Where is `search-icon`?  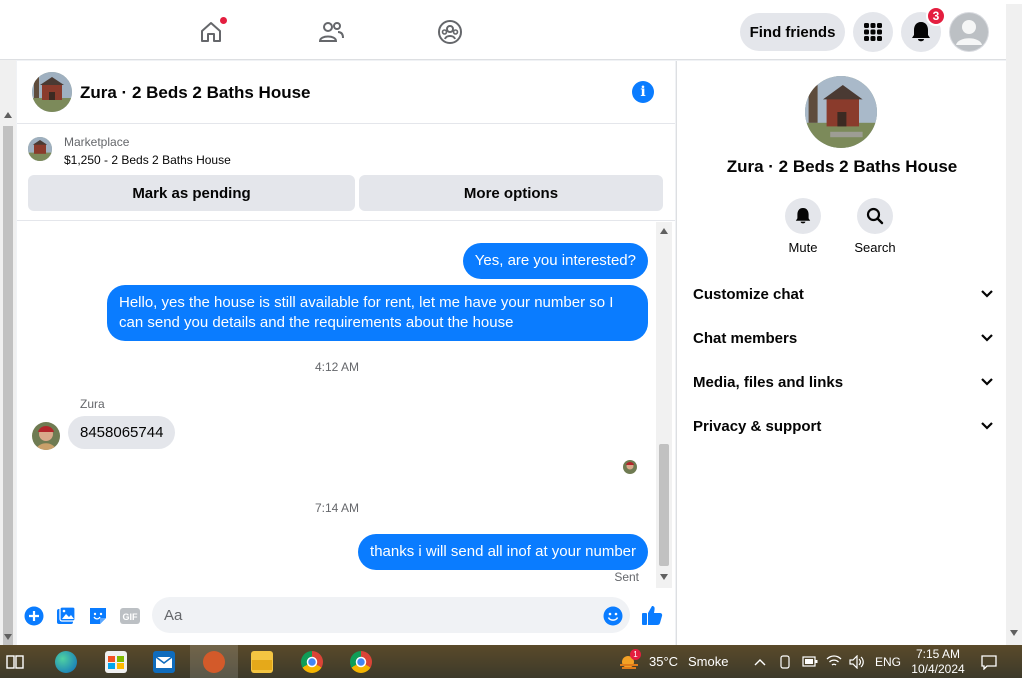
search-icon is located at coordinates (875, 216).